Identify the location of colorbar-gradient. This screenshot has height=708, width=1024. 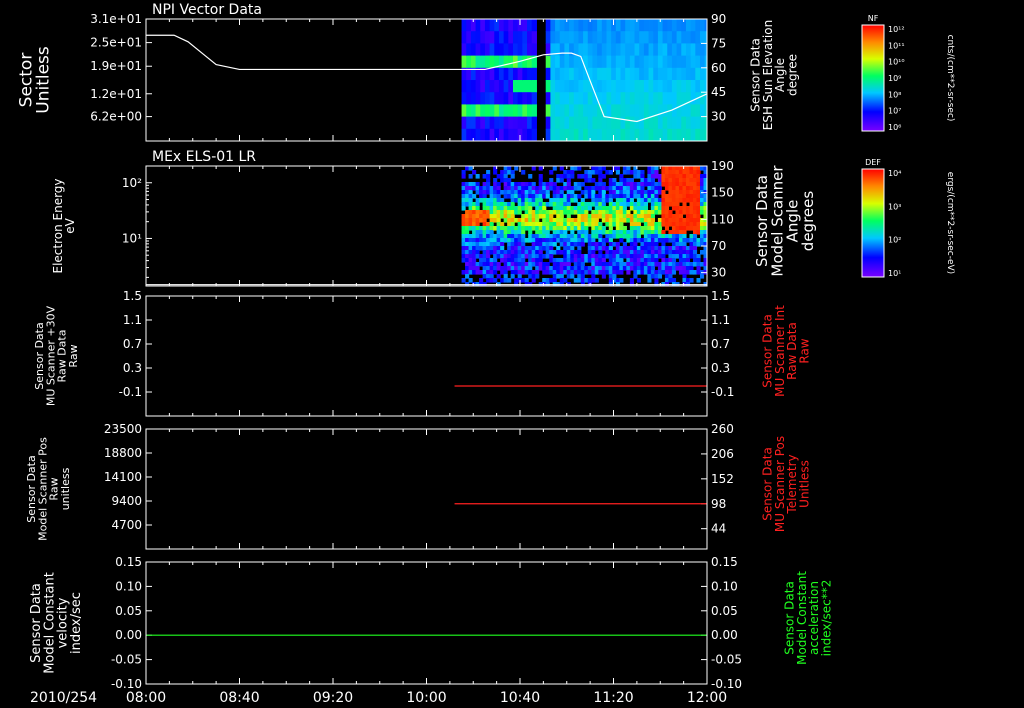
(873, 223).